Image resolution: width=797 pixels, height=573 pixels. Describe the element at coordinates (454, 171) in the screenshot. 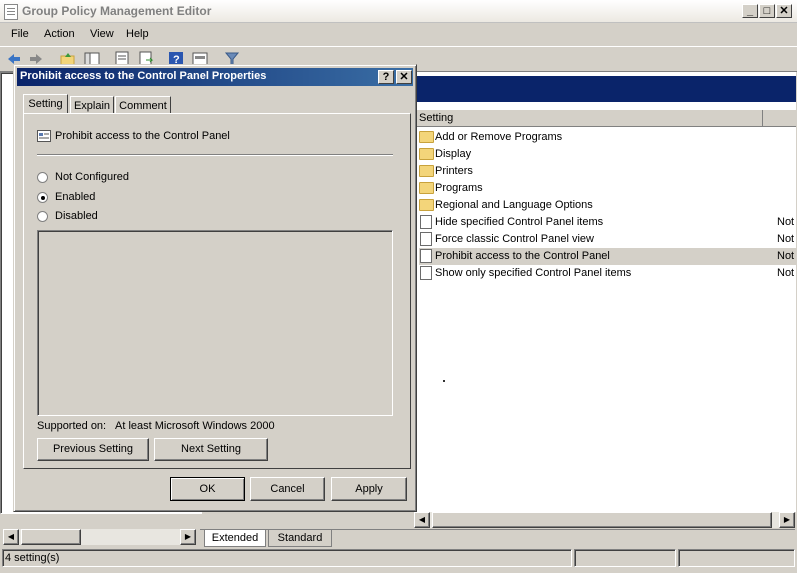

I see `list-item-label: Printers` at that location.